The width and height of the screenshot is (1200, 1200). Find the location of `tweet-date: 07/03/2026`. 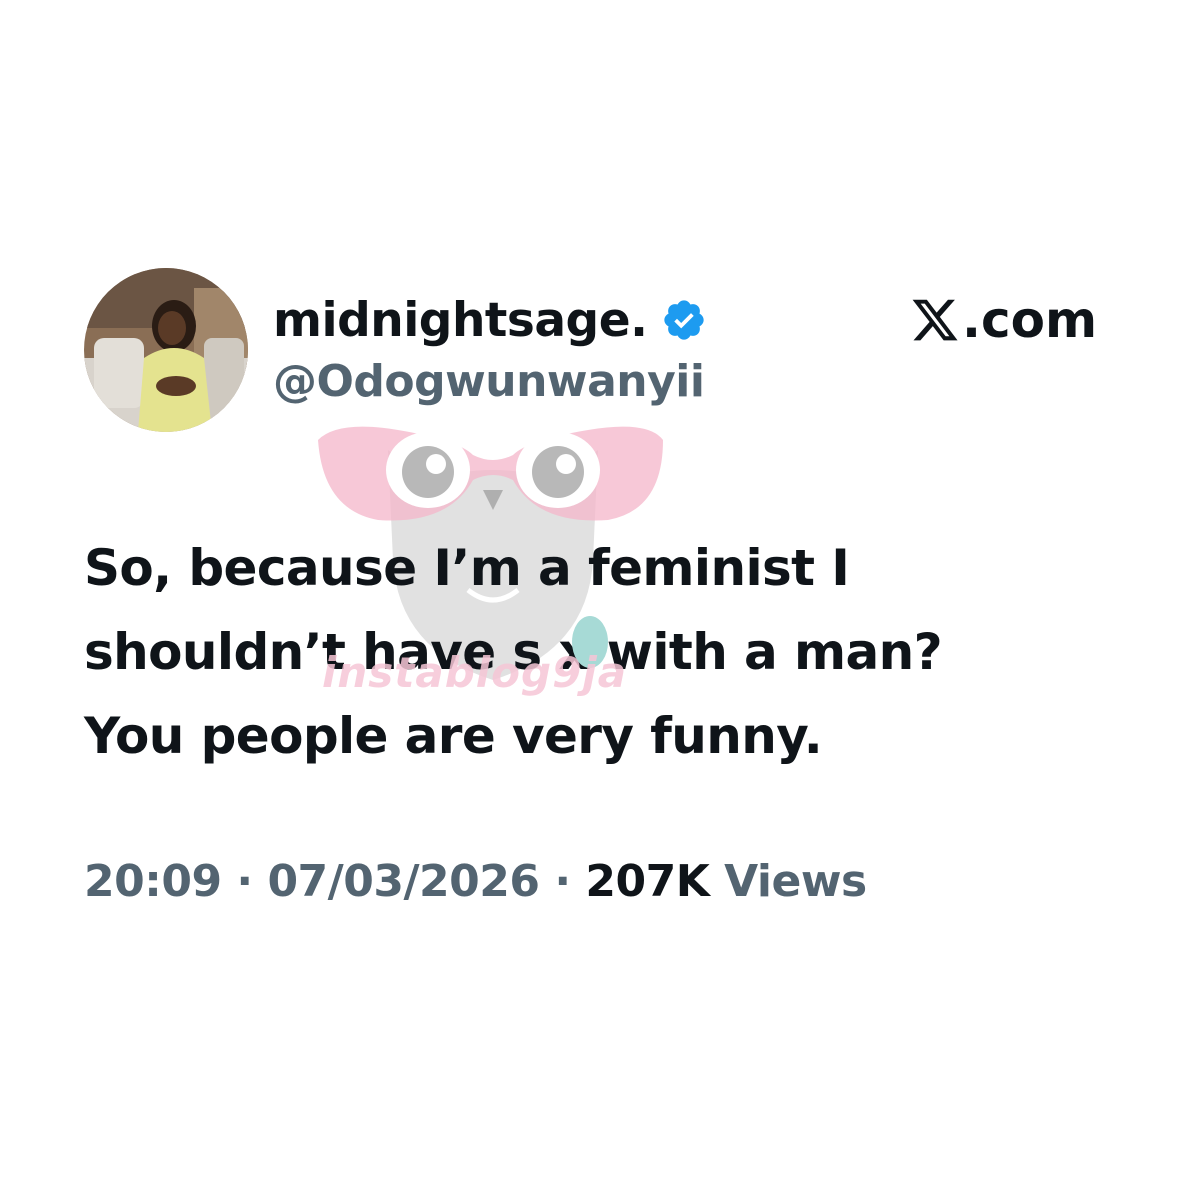

tweet-date: 07/03/2026 is located at coordinates (403, 881).